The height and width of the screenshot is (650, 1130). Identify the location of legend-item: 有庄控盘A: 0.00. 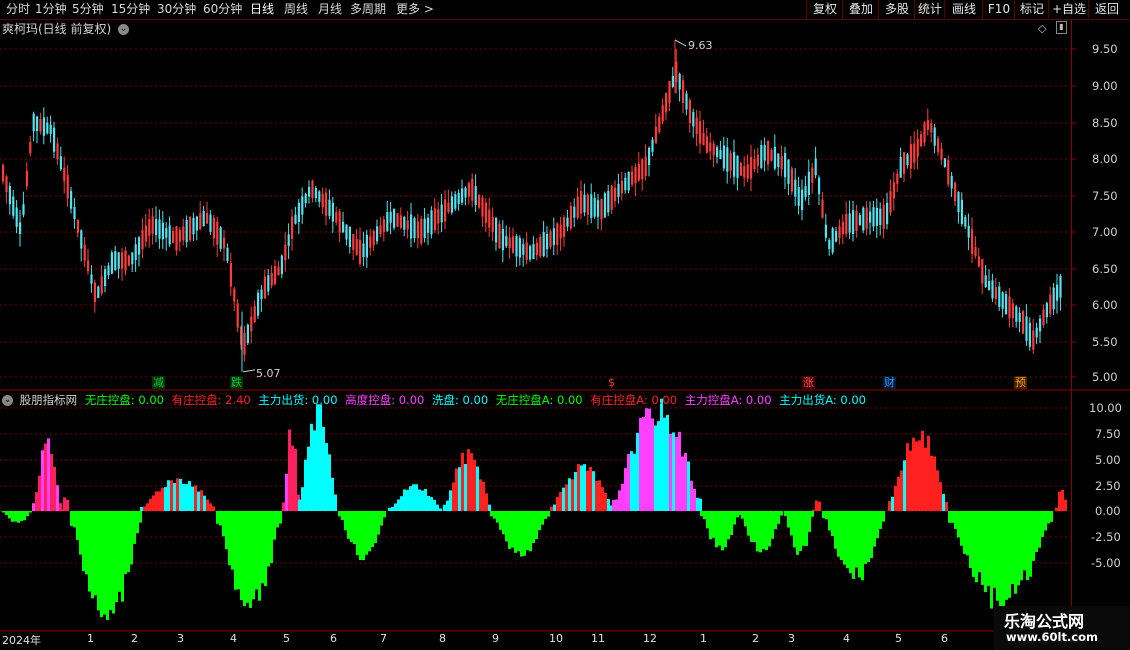
(634, 400).